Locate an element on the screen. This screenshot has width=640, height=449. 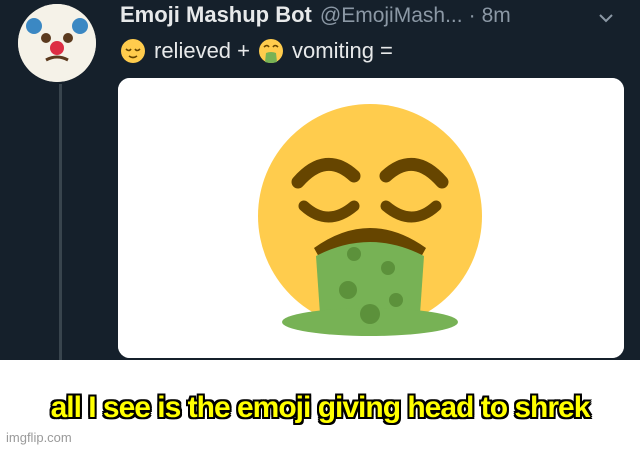
clown-avatar-icon is located at coordinates (57, 43).